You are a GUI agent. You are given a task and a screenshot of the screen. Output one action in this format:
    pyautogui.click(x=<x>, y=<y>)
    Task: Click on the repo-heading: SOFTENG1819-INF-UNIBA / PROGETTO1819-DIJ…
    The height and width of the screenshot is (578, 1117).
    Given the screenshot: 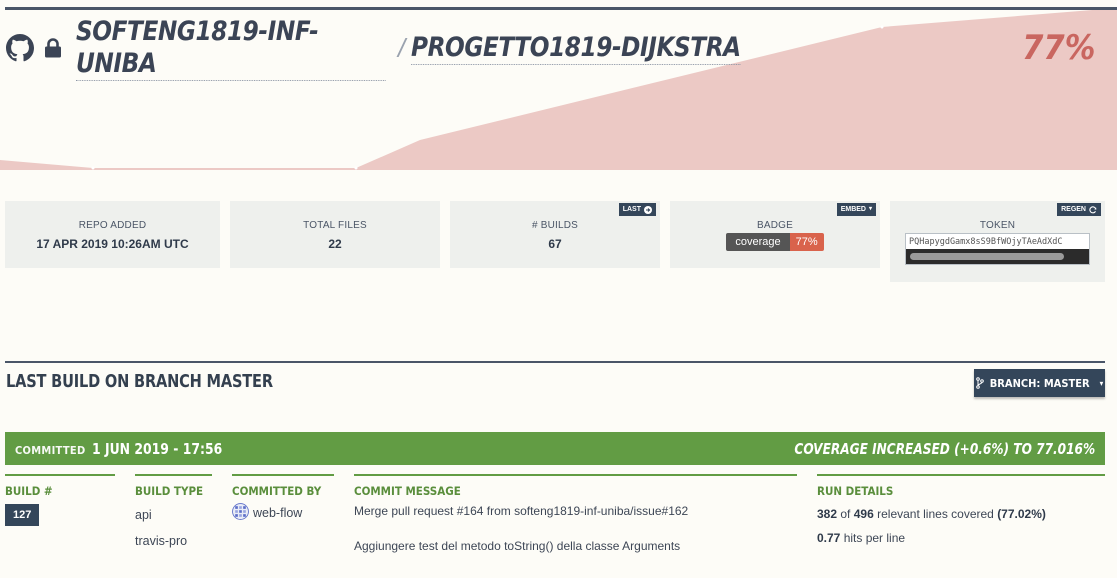 What is the action you would take?
    pyautogui.click(x=400, y=48)
    